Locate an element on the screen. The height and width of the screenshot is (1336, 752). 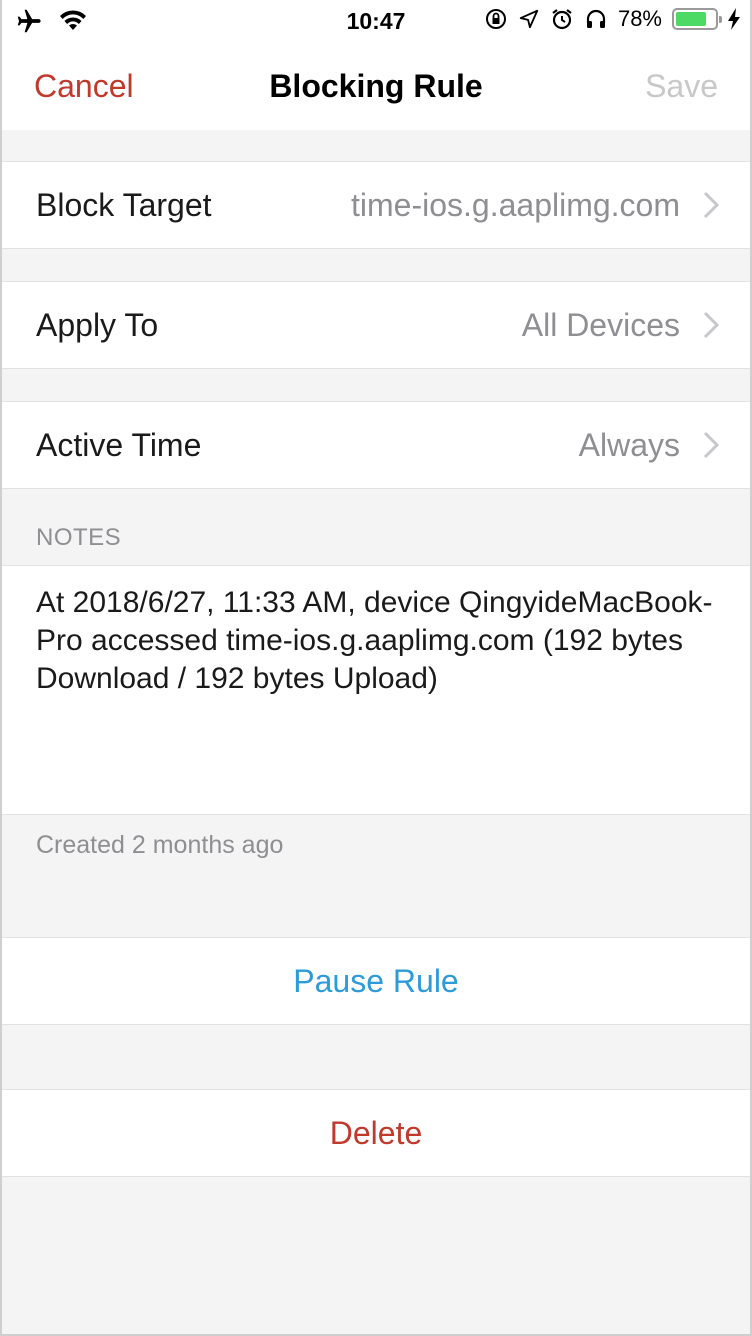
block-target-value: time-ios.g.aaplimg.com is located at coordinates (515, 205).